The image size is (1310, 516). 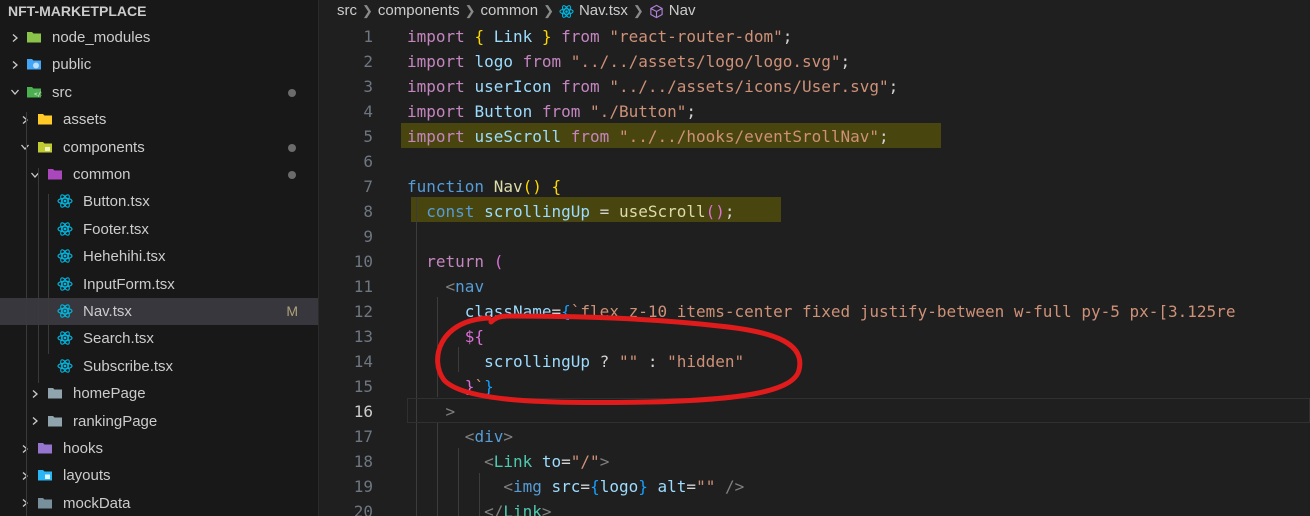 I want to click on code-line: 9, so click(x=814, y=236).